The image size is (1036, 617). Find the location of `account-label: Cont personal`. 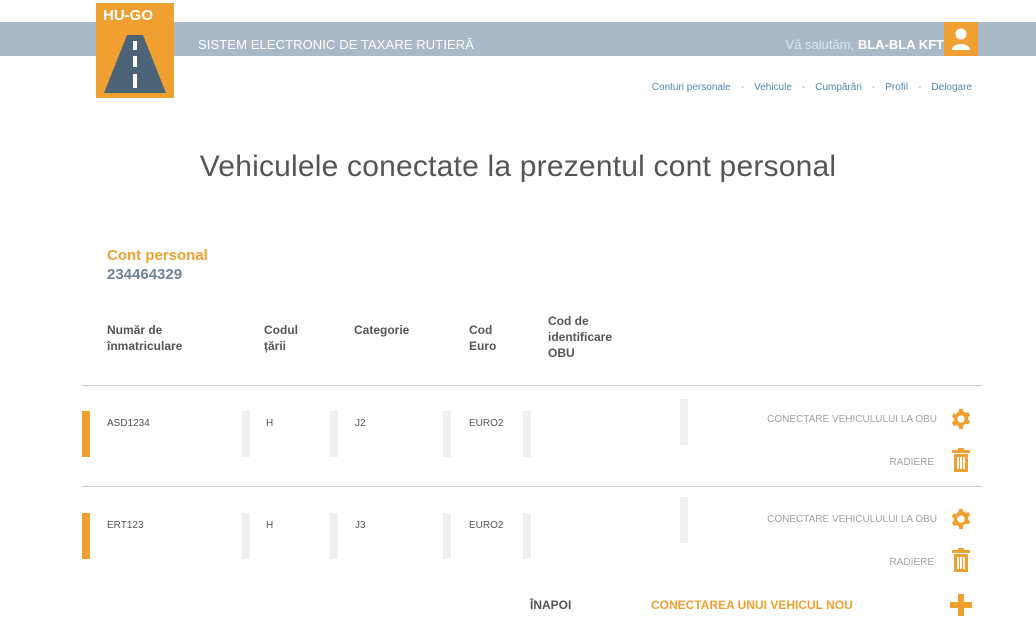

account-label: Cont personal is located at coordinates (157, 255).